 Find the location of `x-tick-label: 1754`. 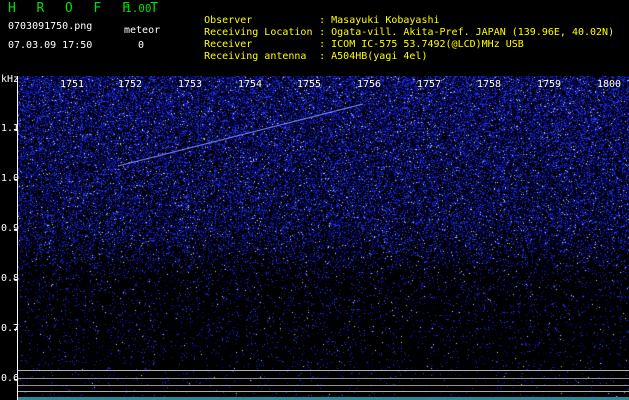

x-tick-label: 1754 is located at coordinates (250, 84).